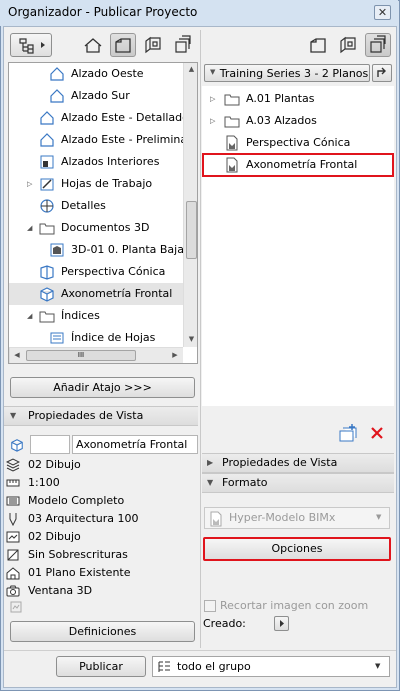 The height and width of the screenshot is (691, 400). What do you see at coordinates (96, 184) in the screenshot?
I see `tree-item: ▷ Hojas de Trabajo` at bounding box center [96, 184].